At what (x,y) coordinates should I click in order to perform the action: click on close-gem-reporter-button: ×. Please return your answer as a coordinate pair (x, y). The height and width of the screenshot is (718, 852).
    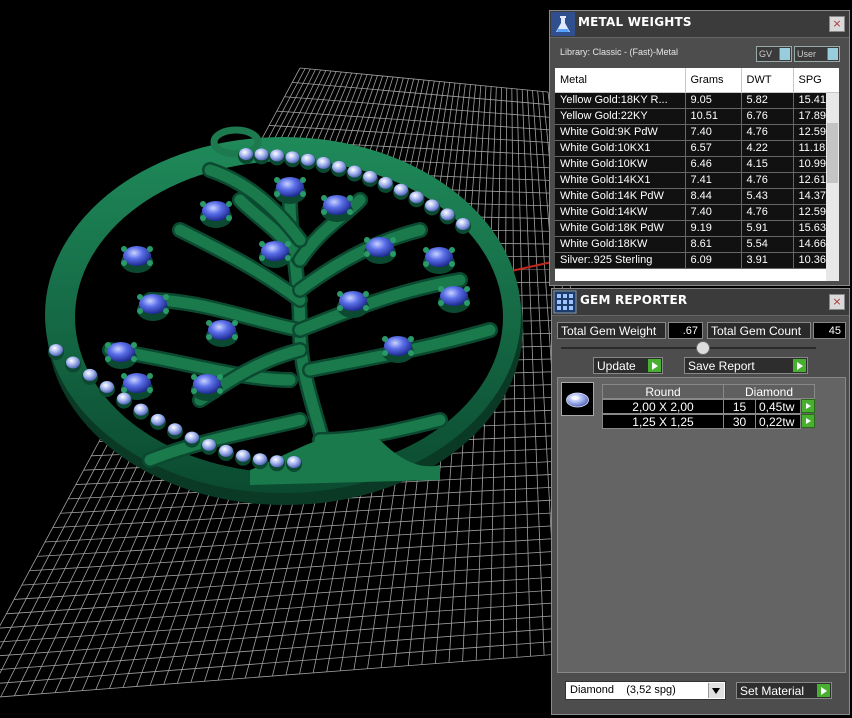
    Looking at the image, I should click on (837, 302).